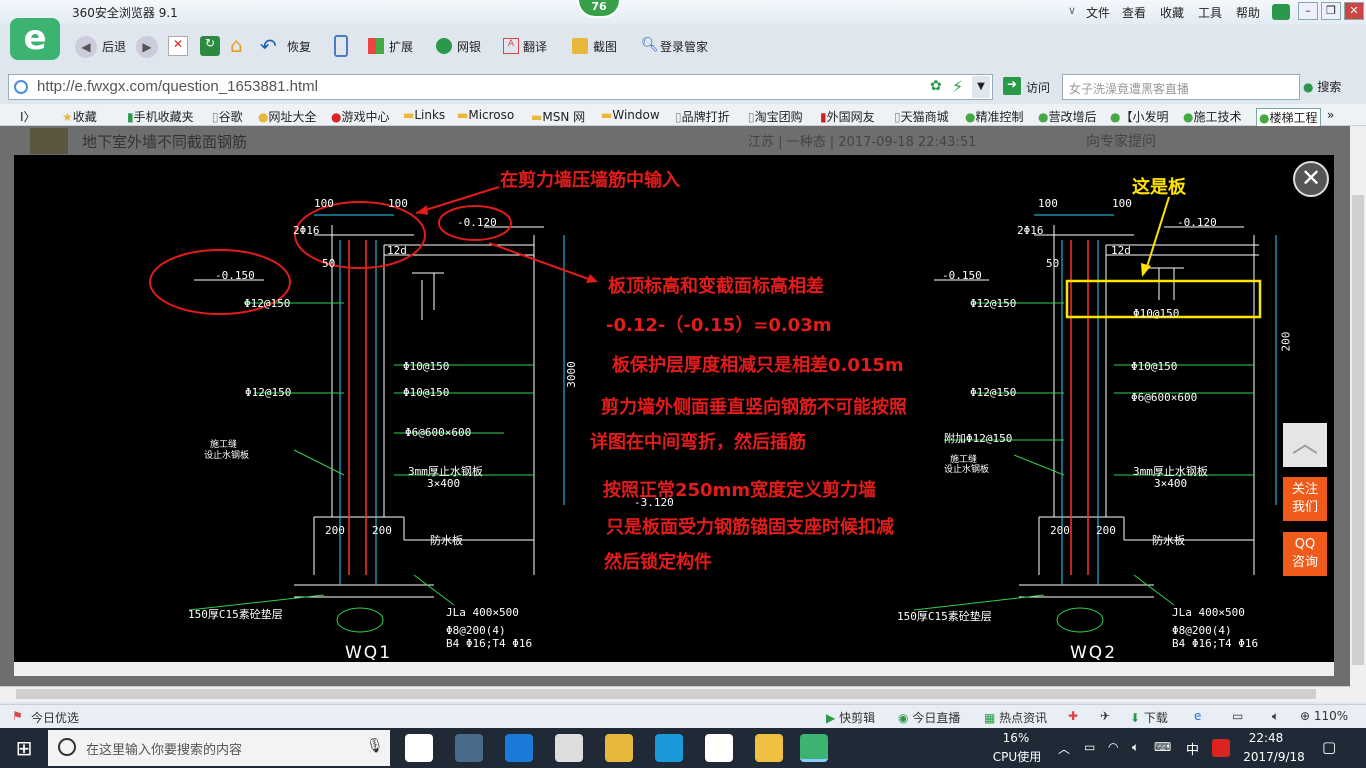  Describe the element at coordinates (630, 115) in the screenshot. I see `favorite-item: ▬Window` at that location.